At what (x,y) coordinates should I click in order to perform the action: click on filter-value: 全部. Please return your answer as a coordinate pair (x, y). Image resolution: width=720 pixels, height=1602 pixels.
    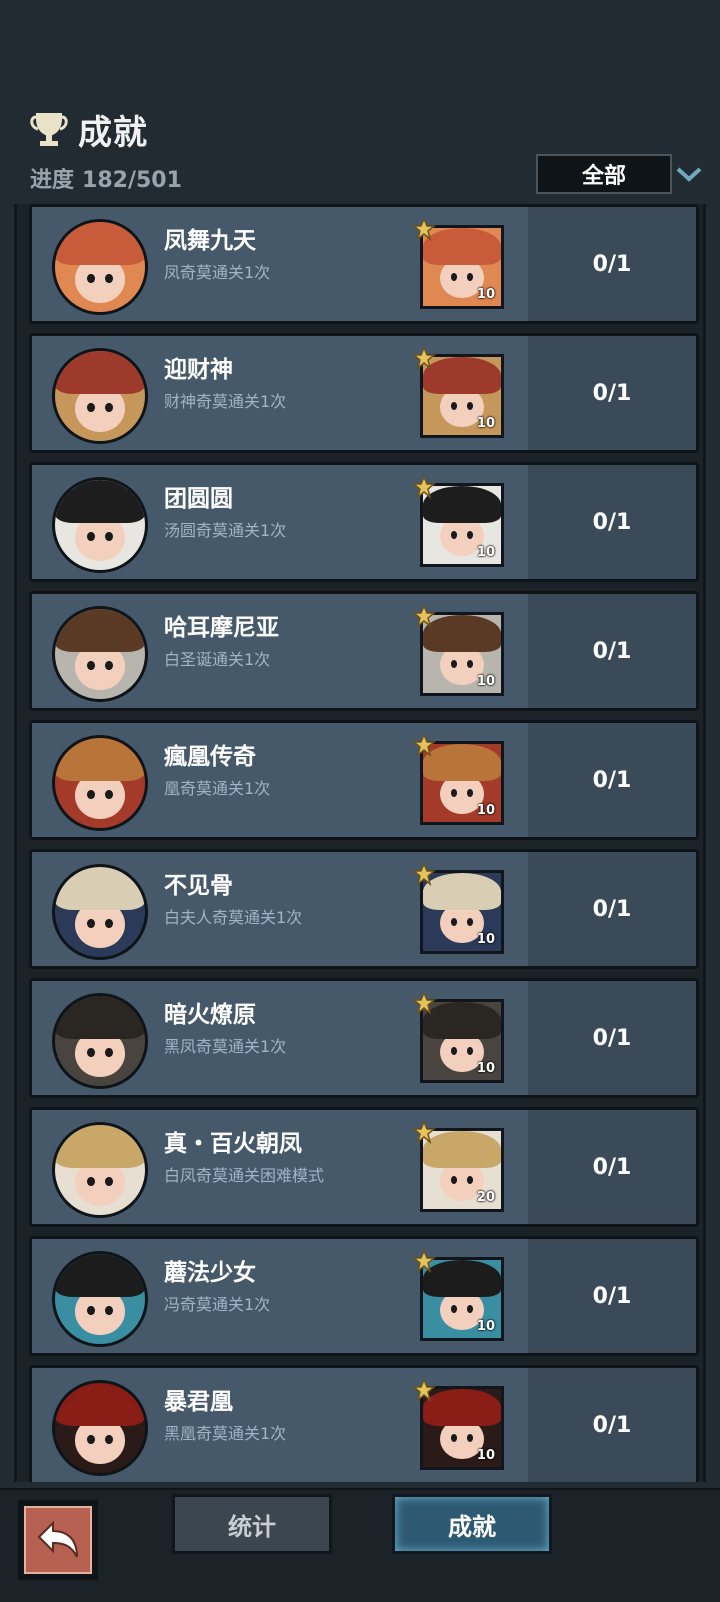
    Looking at the image, I should click on (603, 176).